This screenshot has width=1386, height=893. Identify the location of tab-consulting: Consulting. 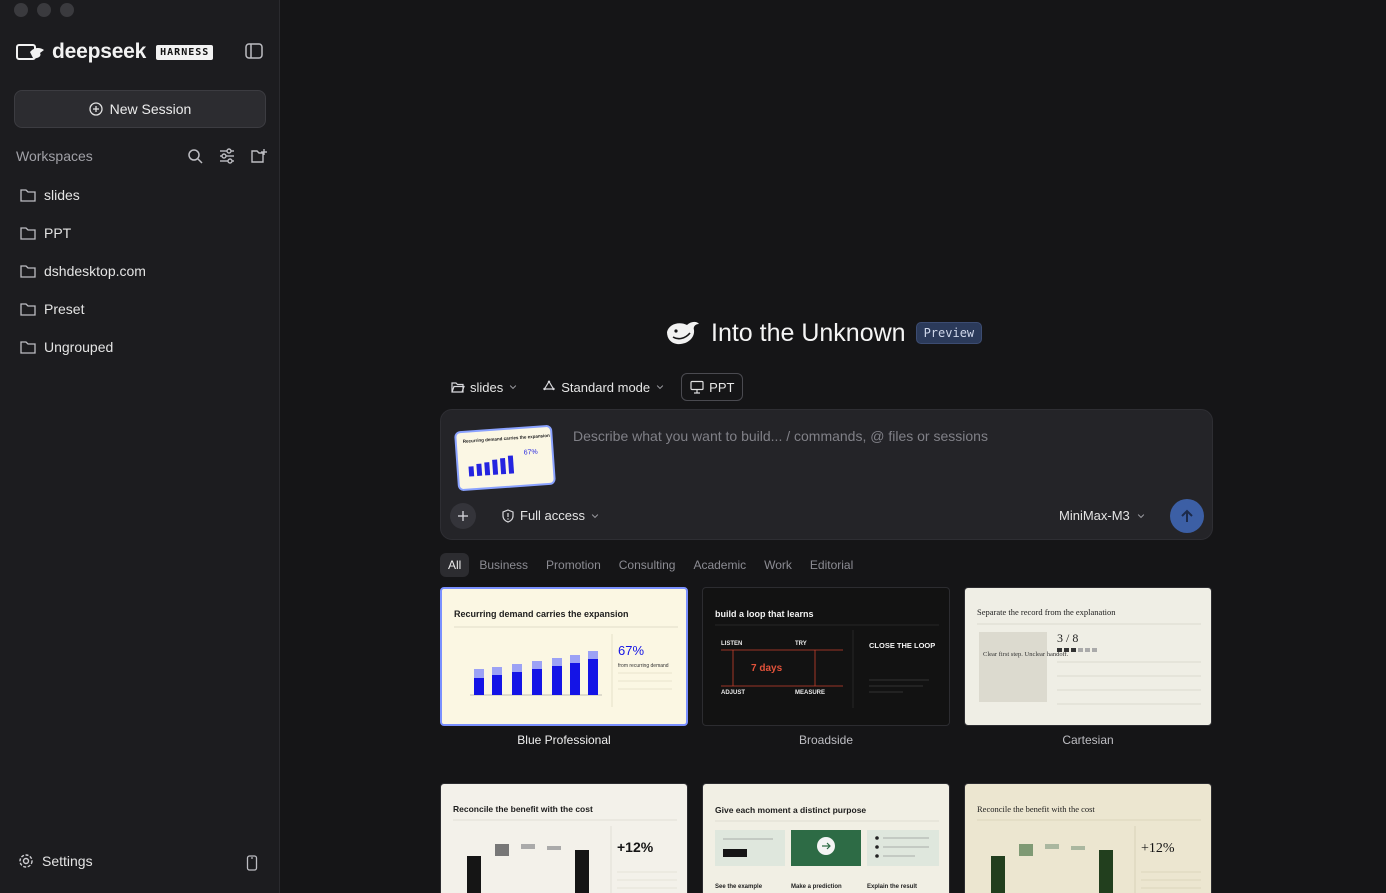
(647, 565).